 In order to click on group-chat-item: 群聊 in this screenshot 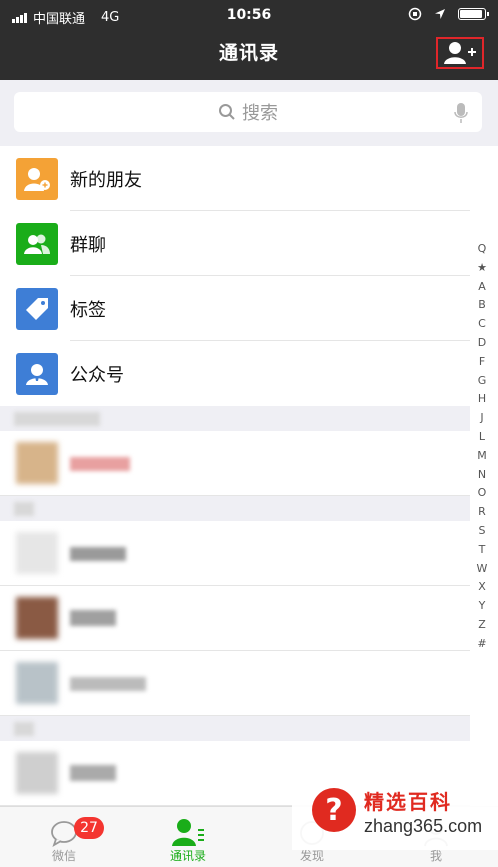, I will do `click(235, 243)`.